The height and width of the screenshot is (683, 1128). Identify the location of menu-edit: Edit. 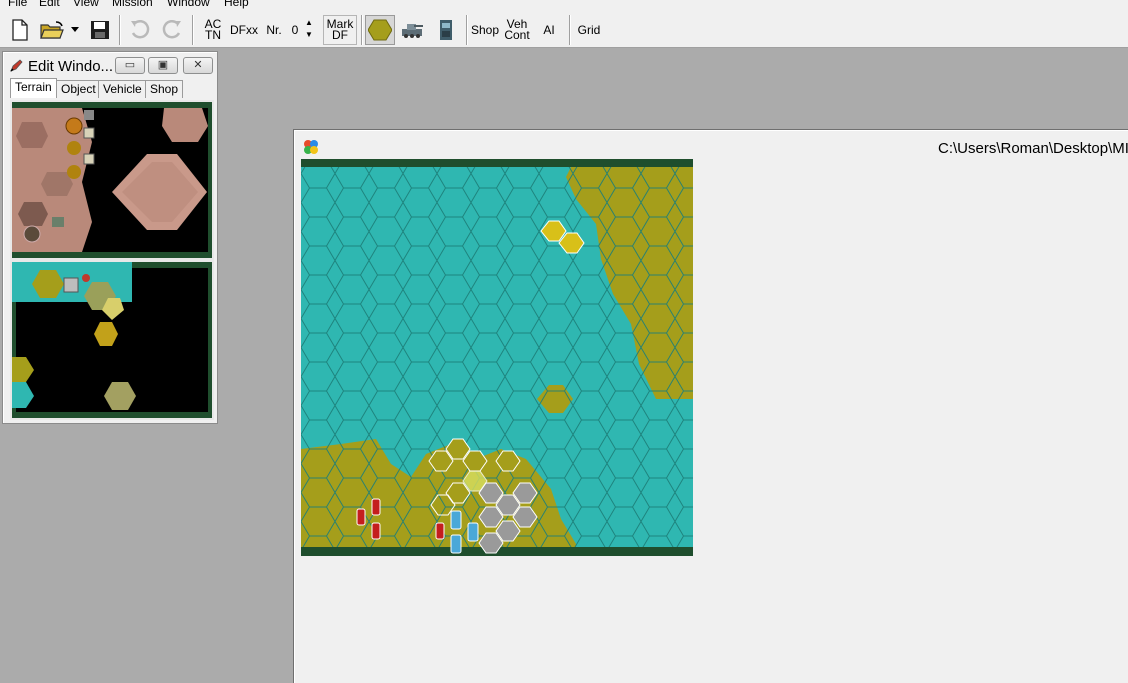
(49, 4).